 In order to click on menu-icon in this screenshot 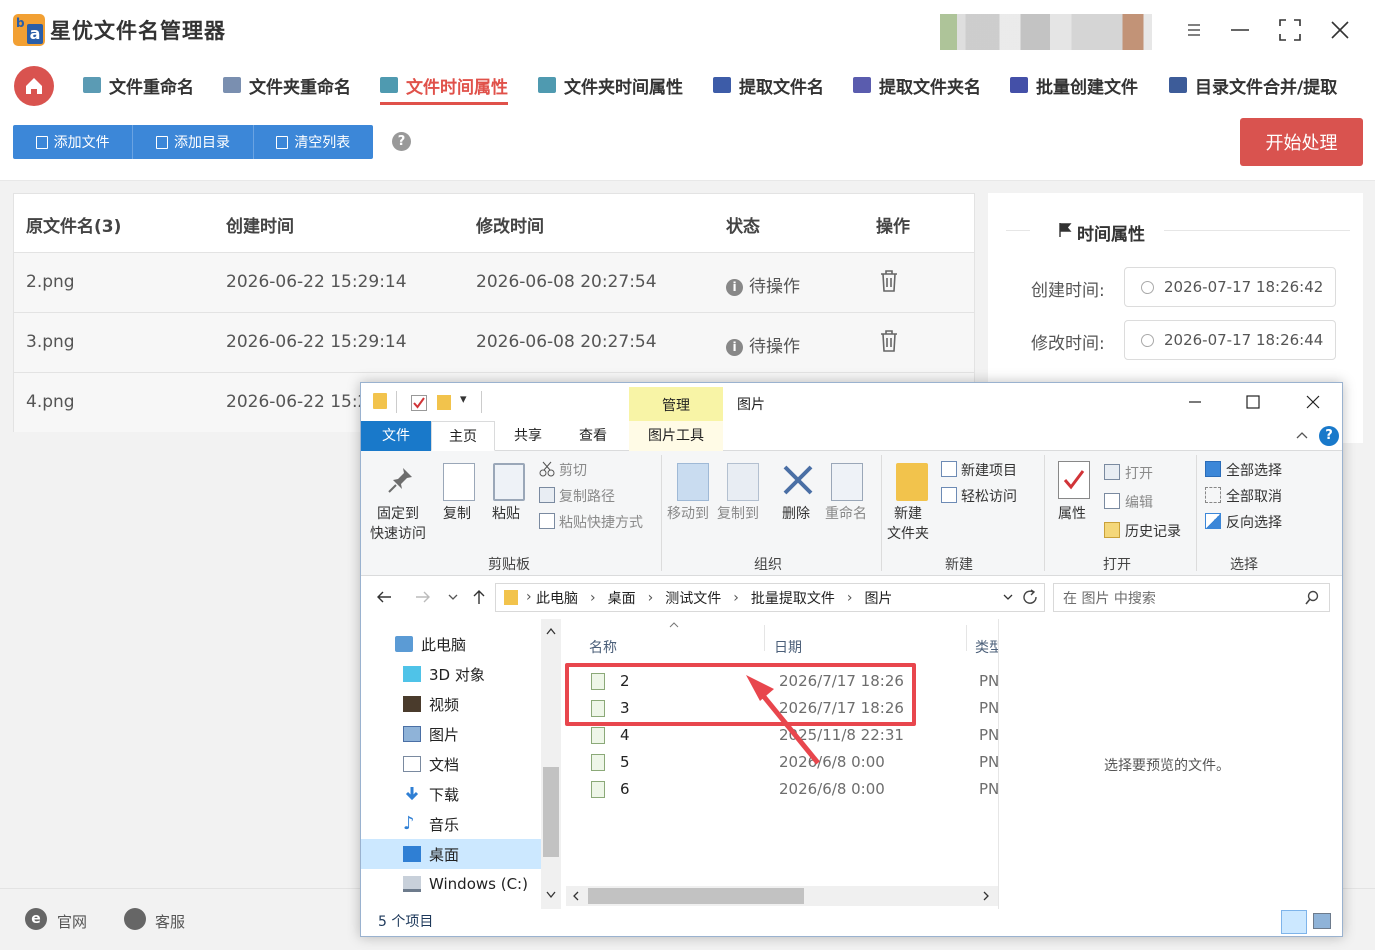, I will do `click(1194, 30)`.